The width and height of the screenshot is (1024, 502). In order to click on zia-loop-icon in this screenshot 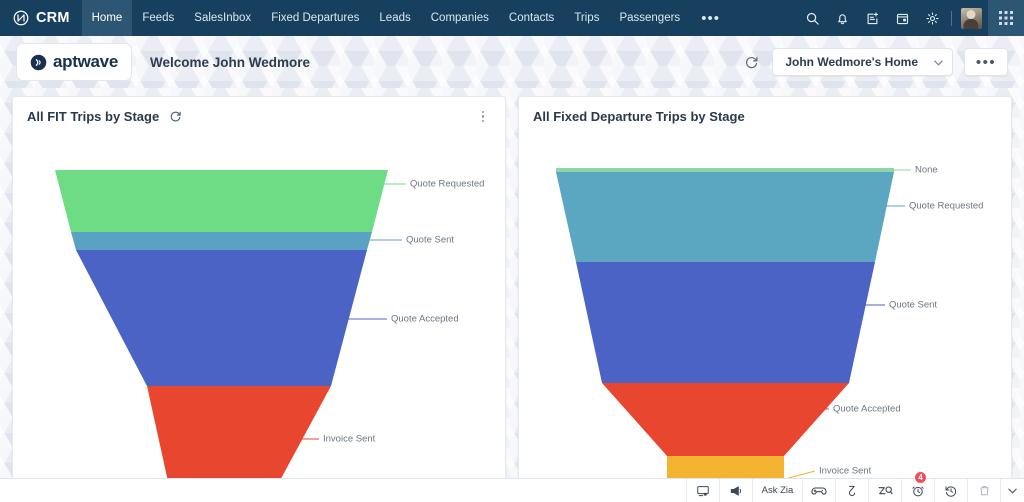, I will do `click(851, 490)`.